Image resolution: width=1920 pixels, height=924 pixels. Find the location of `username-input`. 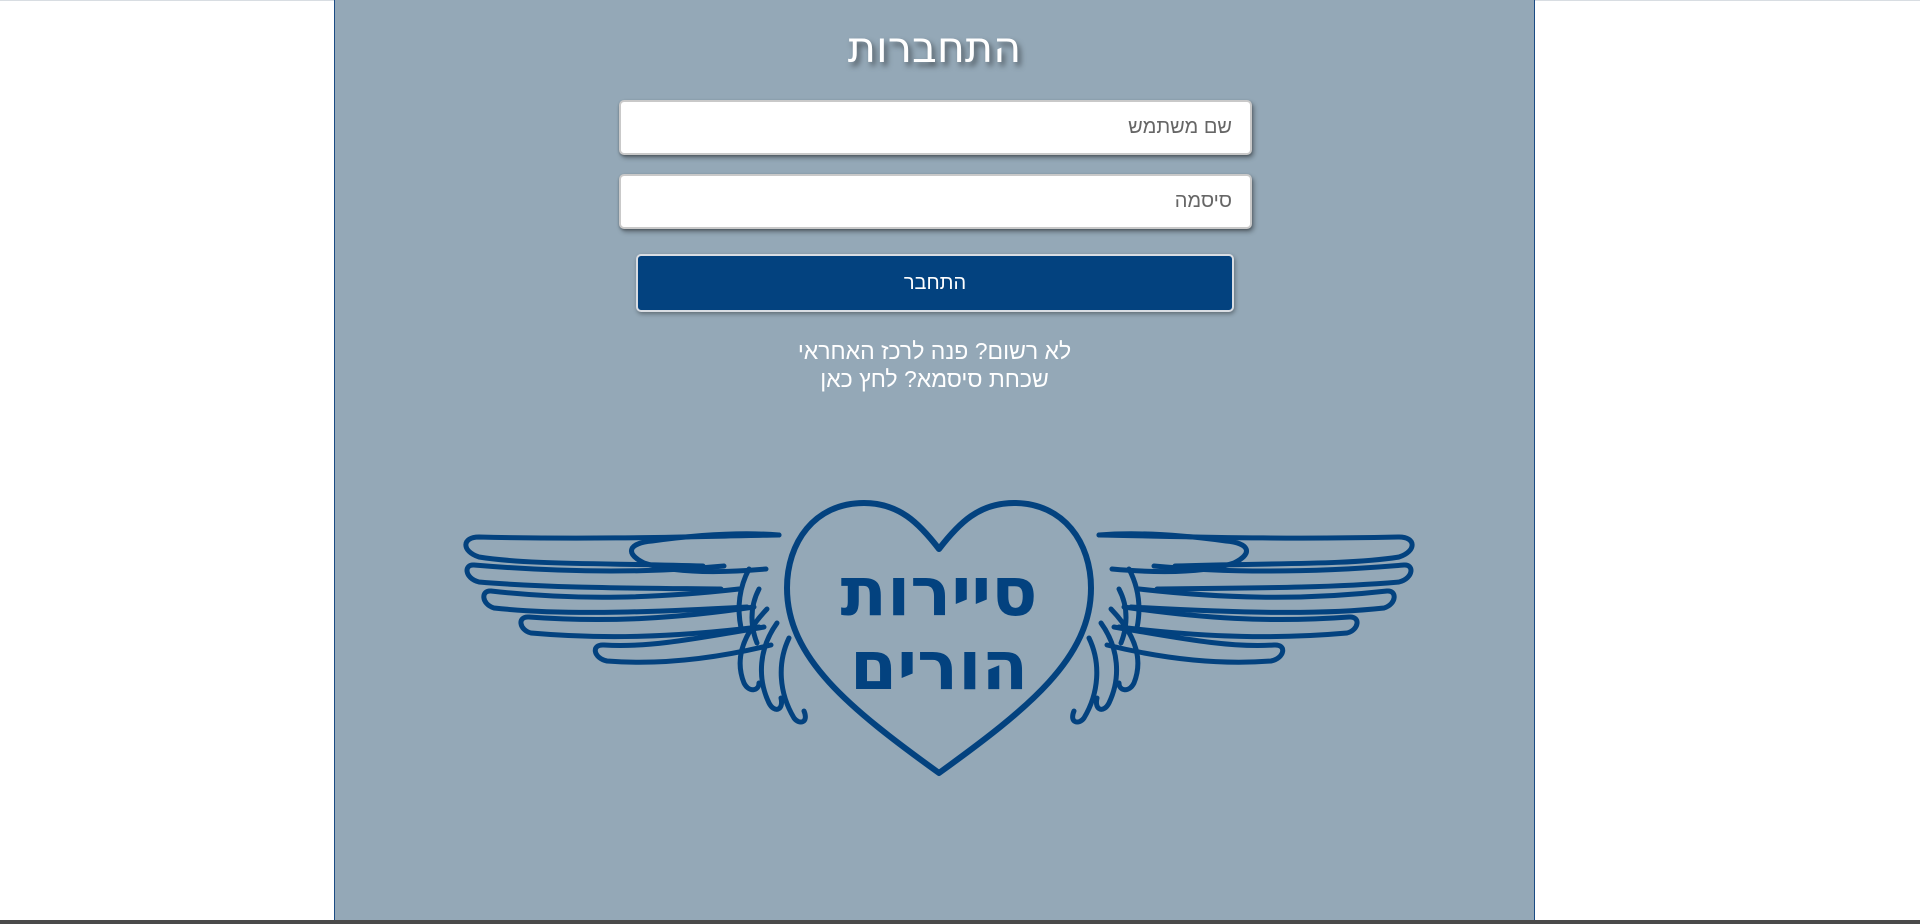

username-input is located at coordinates (935, 127).